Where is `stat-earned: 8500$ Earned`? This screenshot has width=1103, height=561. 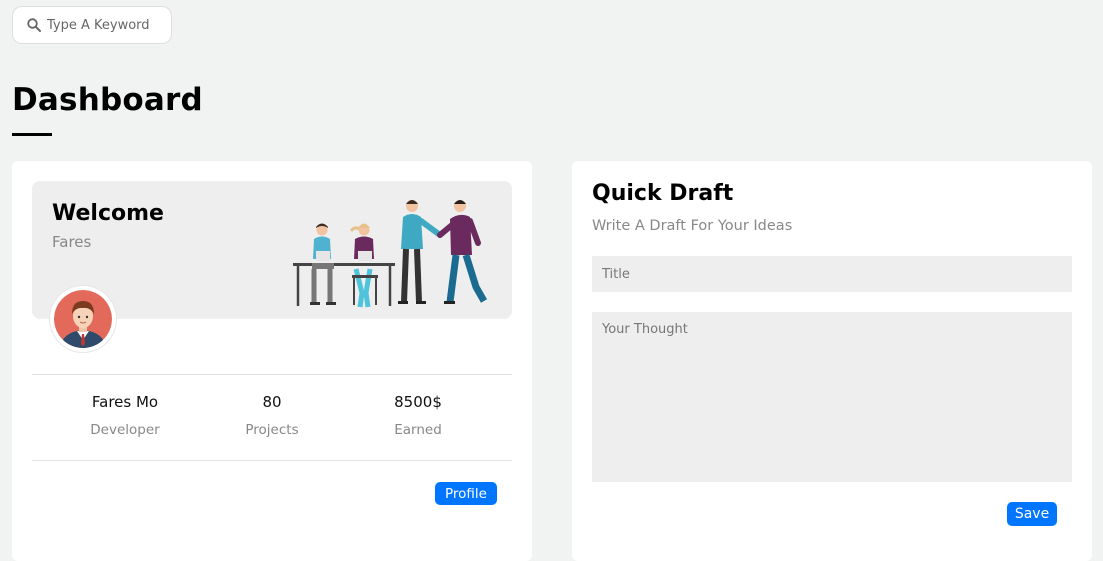 stat-earned: 8500$ Earned is located at coordinates (418, 415).